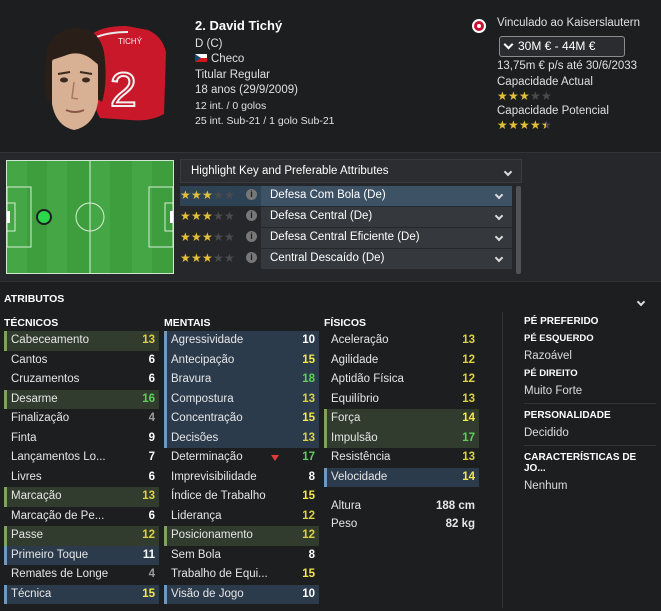  What do you see at coordinates (241, 517) in the screenshot?
I see `attribute-row: Liderança12` at bounding box center [241, 517].